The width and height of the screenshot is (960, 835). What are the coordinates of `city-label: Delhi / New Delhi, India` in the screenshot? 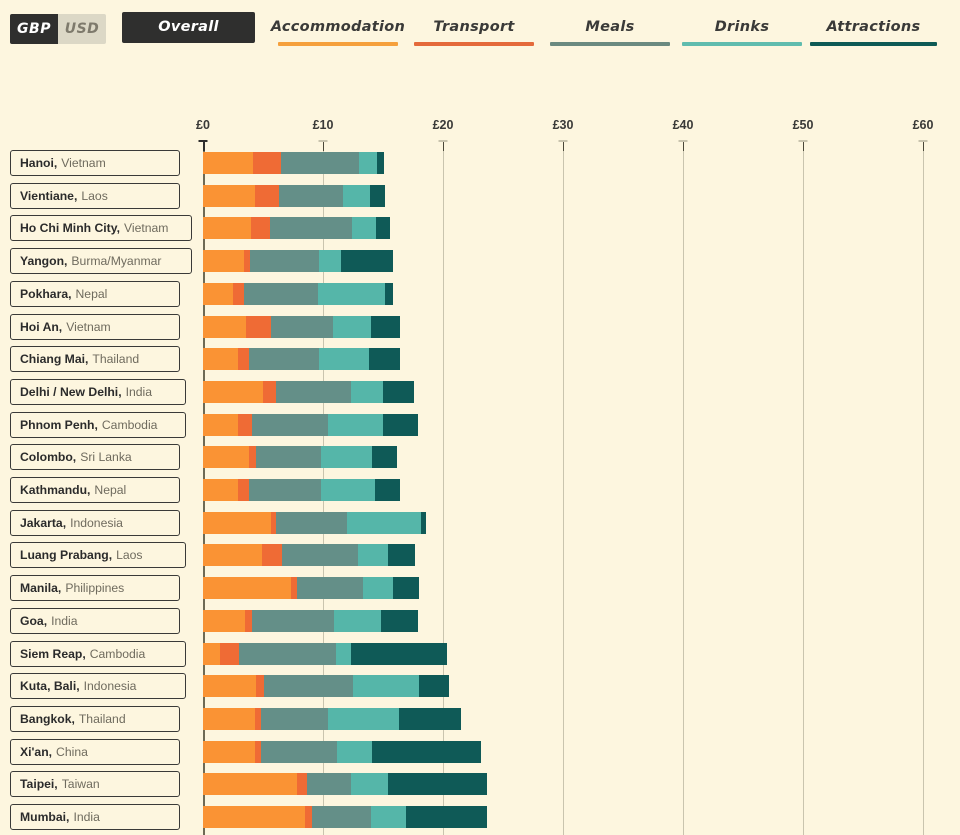 It's located at (98, 391).